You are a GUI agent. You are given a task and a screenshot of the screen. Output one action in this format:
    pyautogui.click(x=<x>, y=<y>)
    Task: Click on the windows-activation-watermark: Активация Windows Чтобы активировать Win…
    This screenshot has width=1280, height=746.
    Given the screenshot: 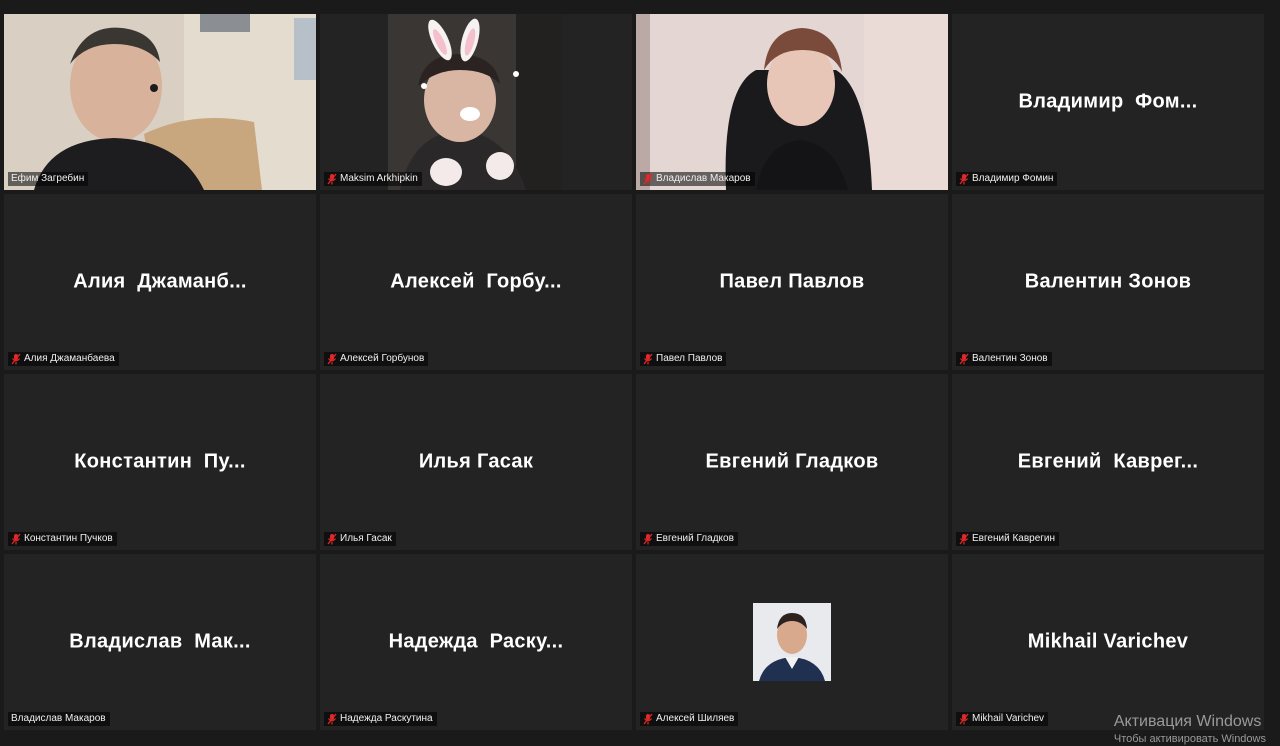 What is the action you would take?
    pyautogui.click(x=1190, y=729)
    